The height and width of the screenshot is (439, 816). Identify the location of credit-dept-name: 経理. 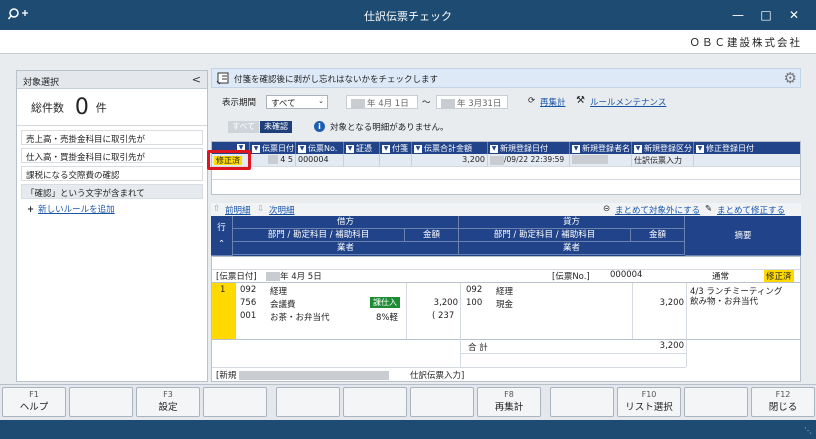
(505, 292).